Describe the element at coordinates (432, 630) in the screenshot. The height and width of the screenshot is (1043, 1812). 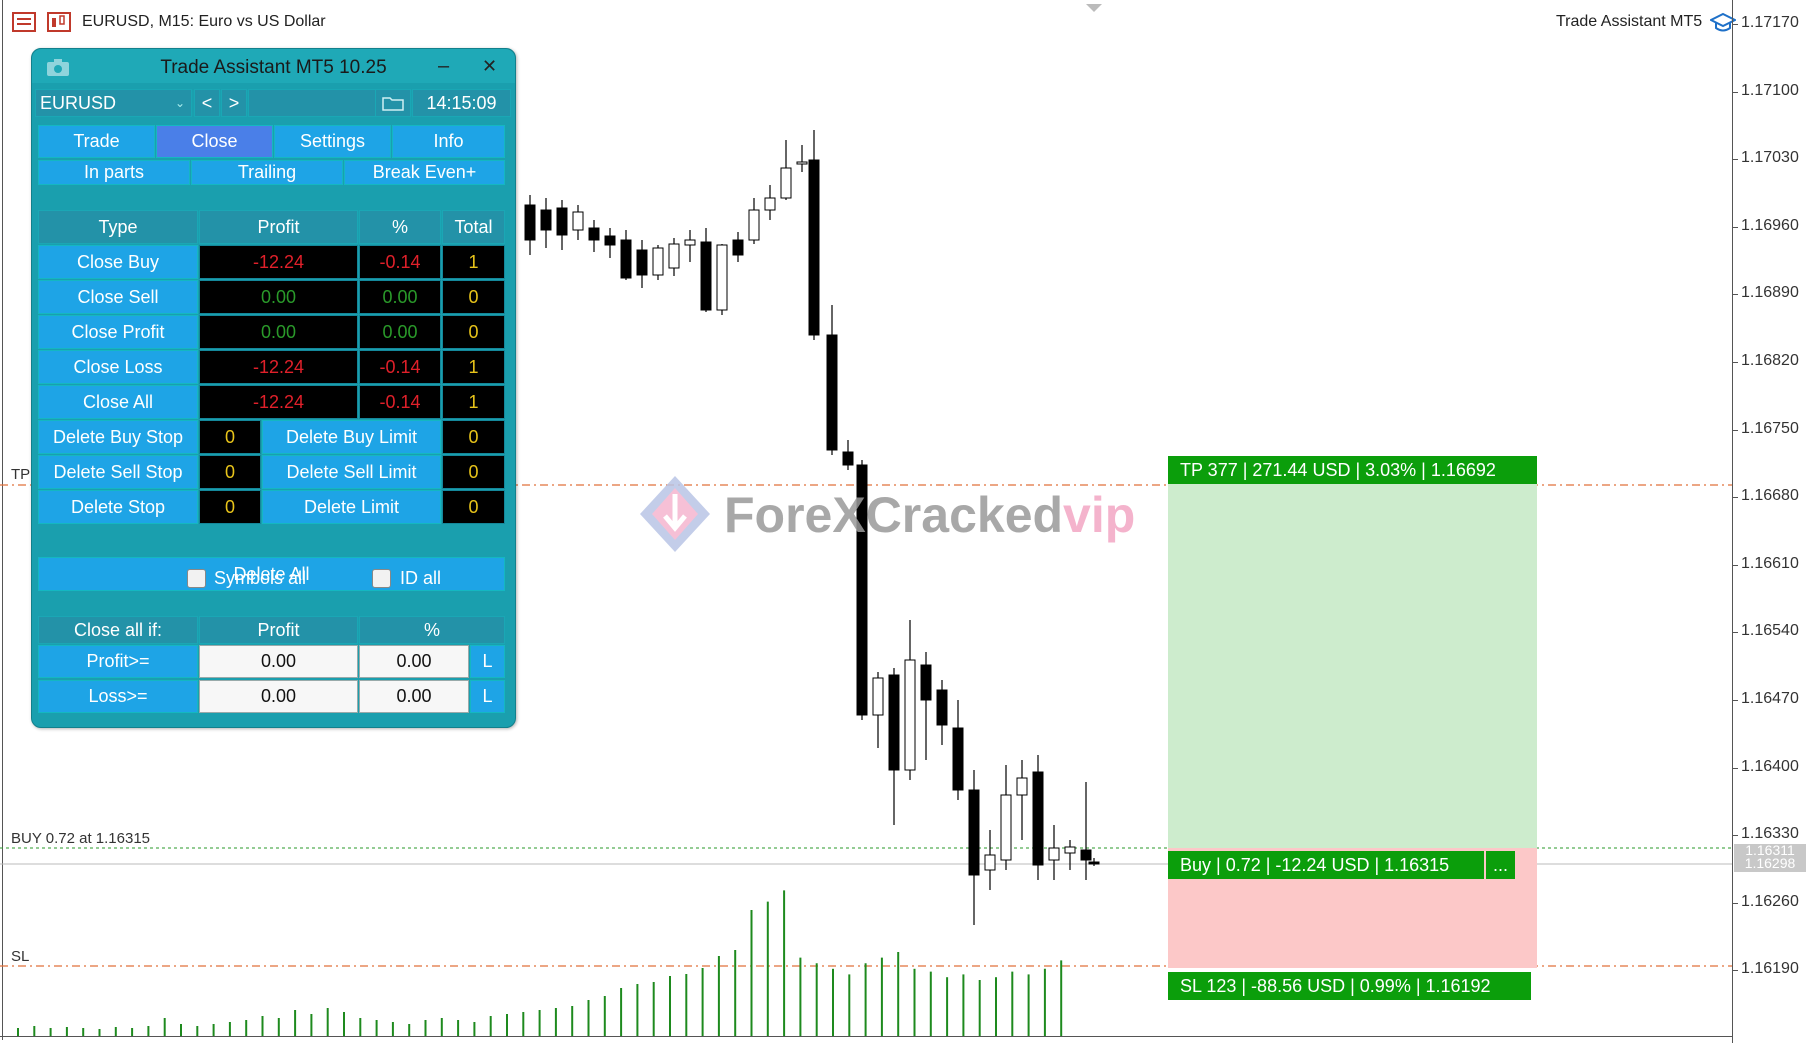
I see `close-if-percent-header: %` at that location.